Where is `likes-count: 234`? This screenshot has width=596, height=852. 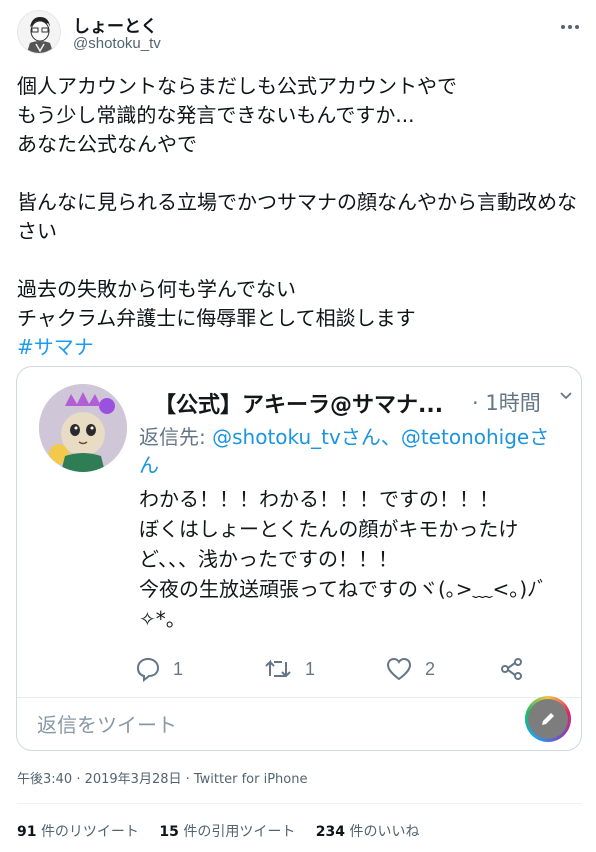 likes-count: 234 is located at coordinates (330, 832).